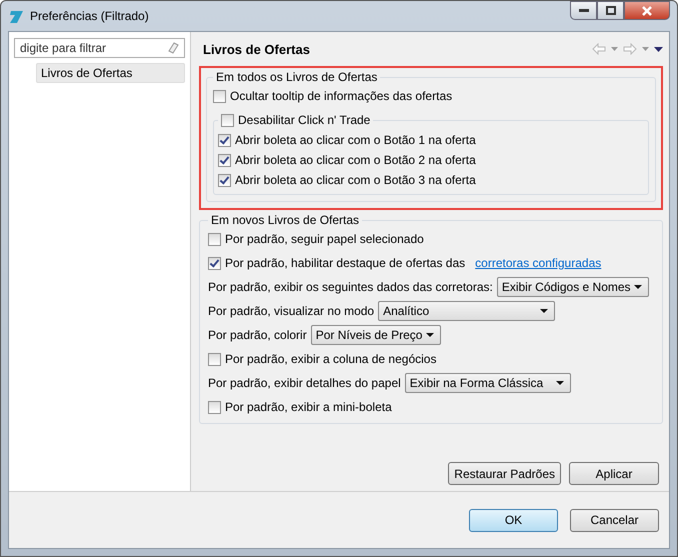 This screenshot has height=557, width=678. Describe the element at coordinates (538, 263) in the screenshot. I see `link: corretoras configuradas` at that location.